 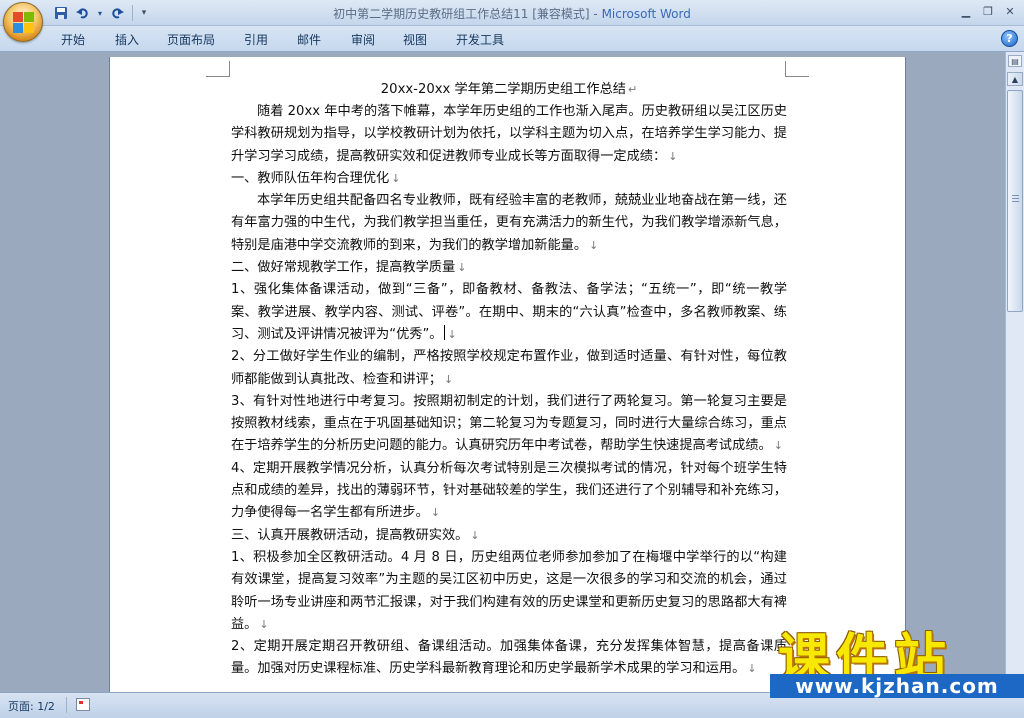 What do you see at coordinates (445, 332) in the screenshot?
I see `text-cursor` at bounding box center [445, 332].